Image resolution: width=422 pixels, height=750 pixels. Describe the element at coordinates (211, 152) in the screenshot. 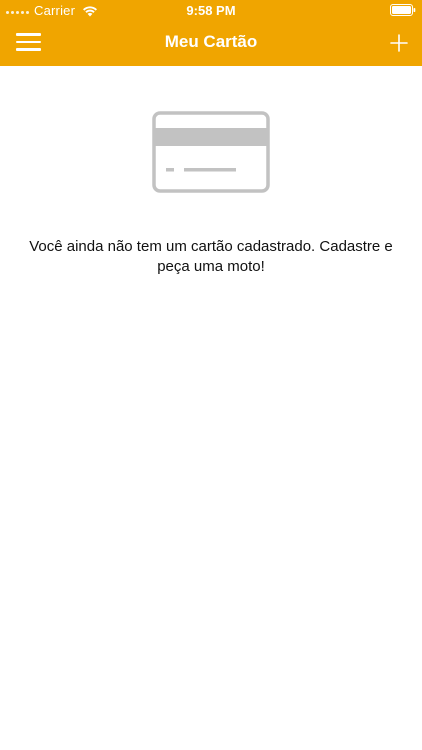

I see `credit-card-icon` at that location.